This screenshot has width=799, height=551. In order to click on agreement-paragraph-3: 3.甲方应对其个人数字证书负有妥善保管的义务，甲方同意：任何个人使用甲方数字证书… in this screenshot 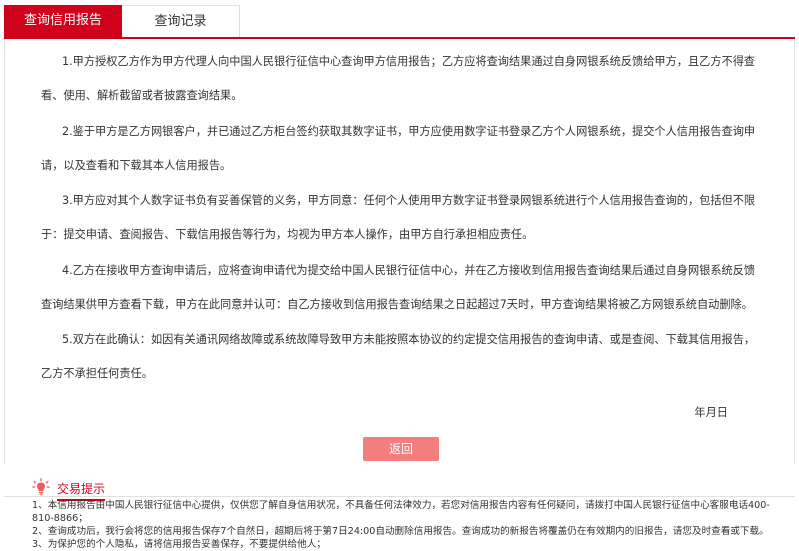, I will do `click(398, 217)`.